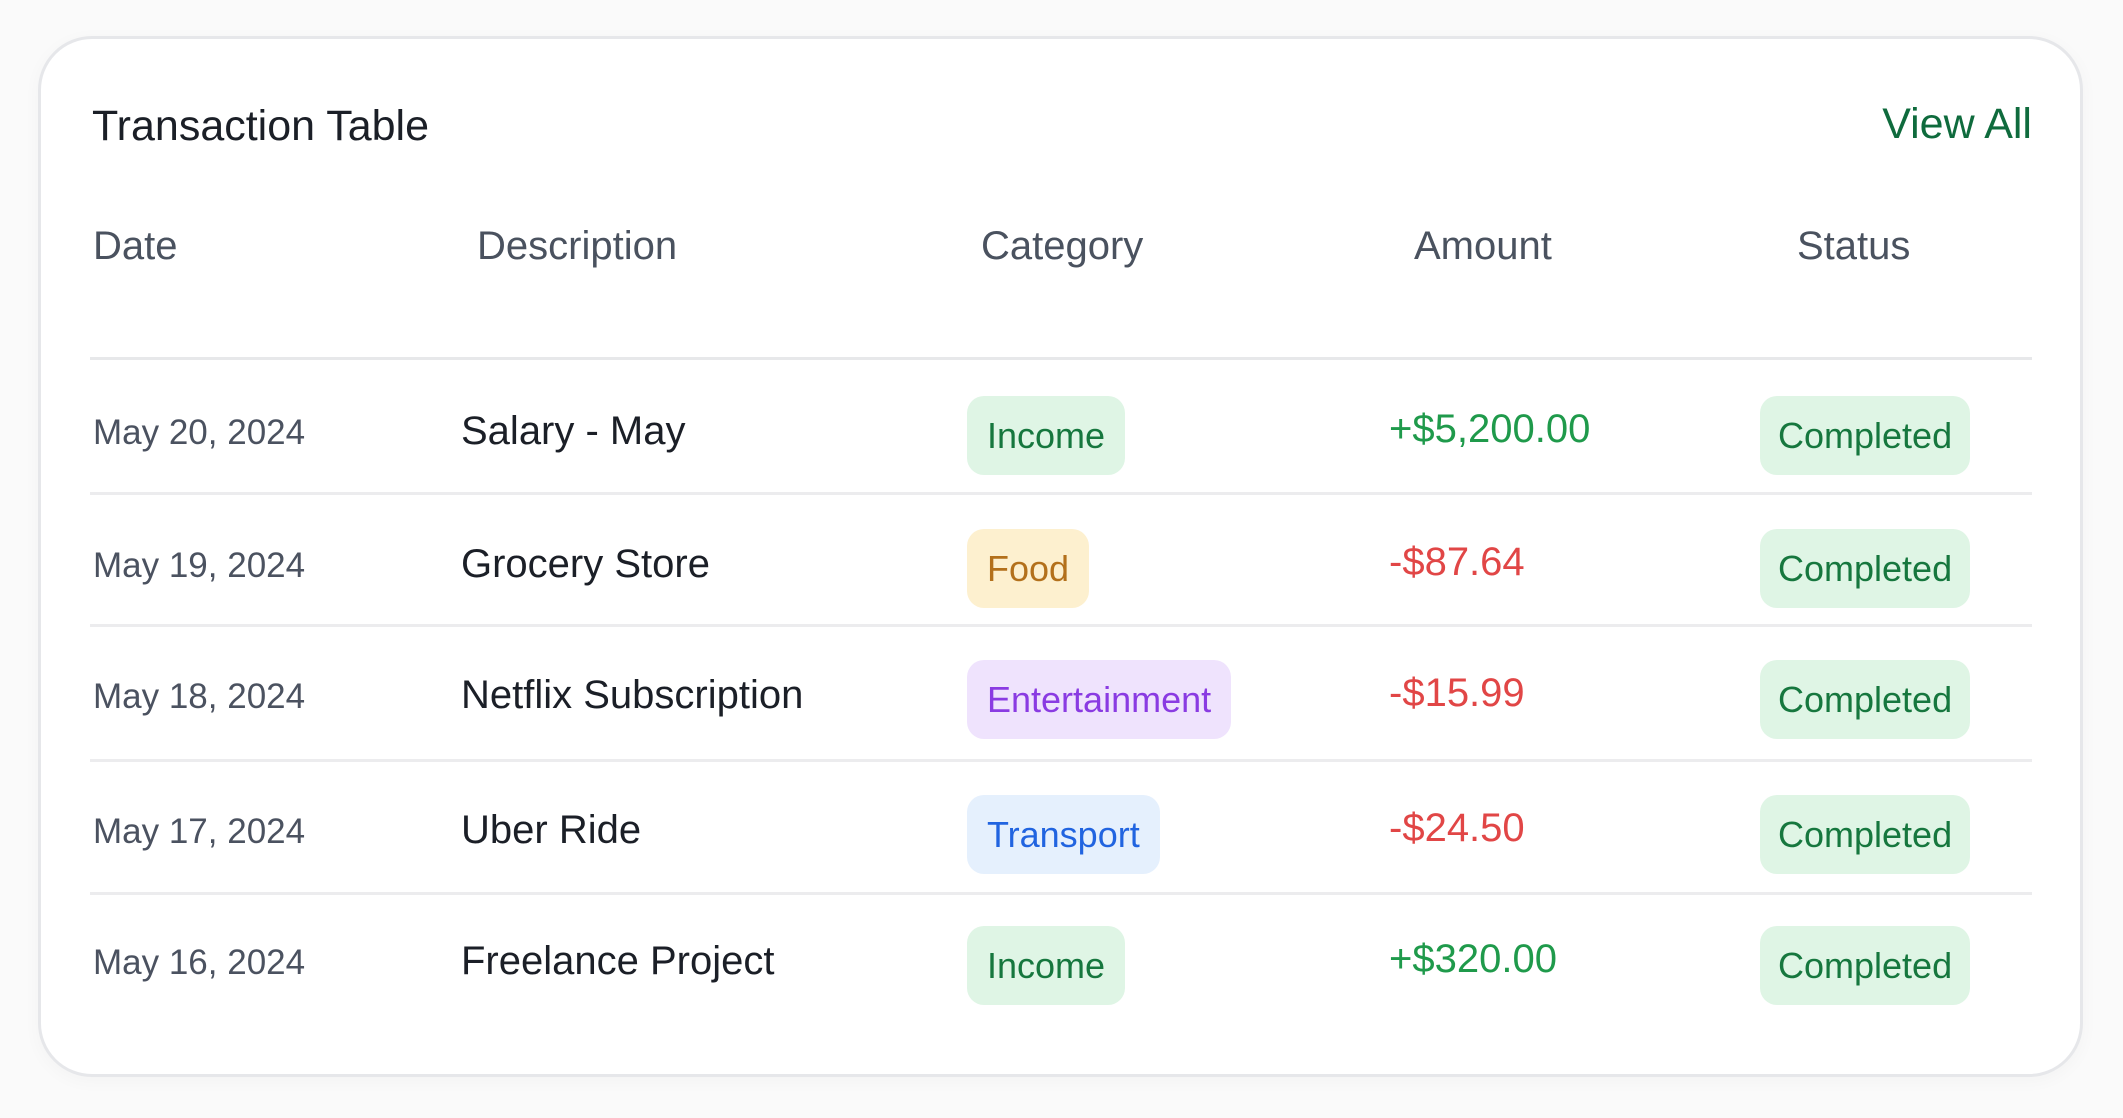 This screenshot has width=2123, height=1118. Describe the element at coordinates (1473, 959) in the screenshot. I see `row-amount: +$320.00` at that location.